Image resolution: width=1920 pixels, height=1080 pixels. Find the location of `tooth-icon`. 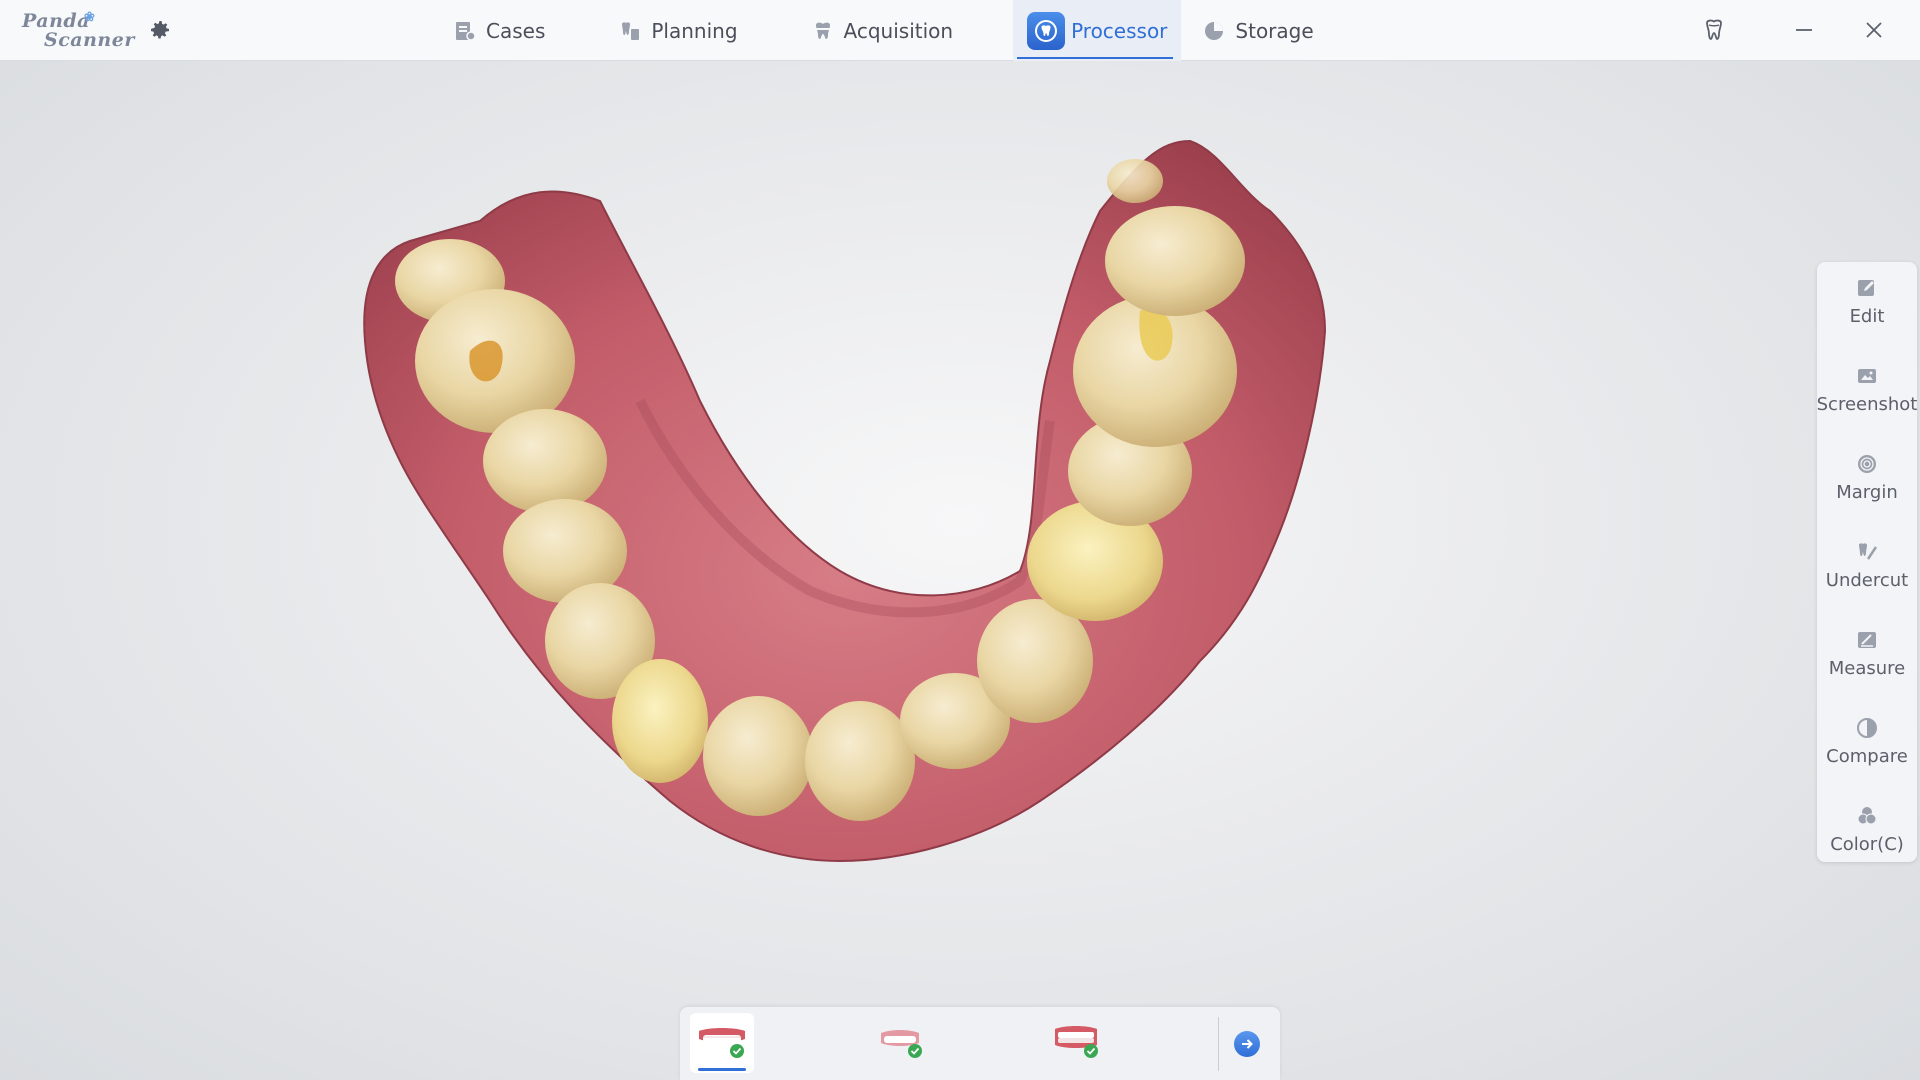

tooth-icon is located at coordinates (1714, 29).